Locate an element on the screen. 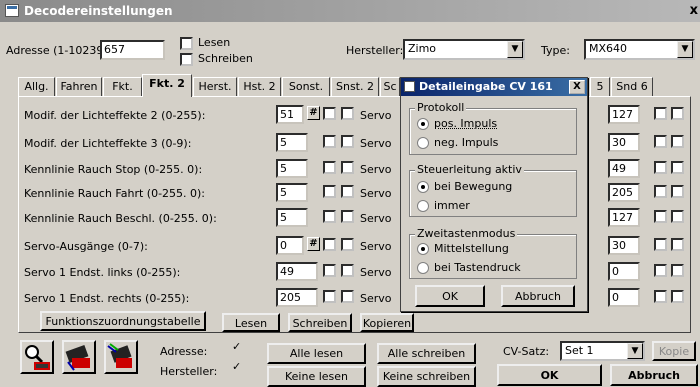 The width and height of the screenshot is (700, 387). right-value-input: 49 is located at coordinates (624, 168).